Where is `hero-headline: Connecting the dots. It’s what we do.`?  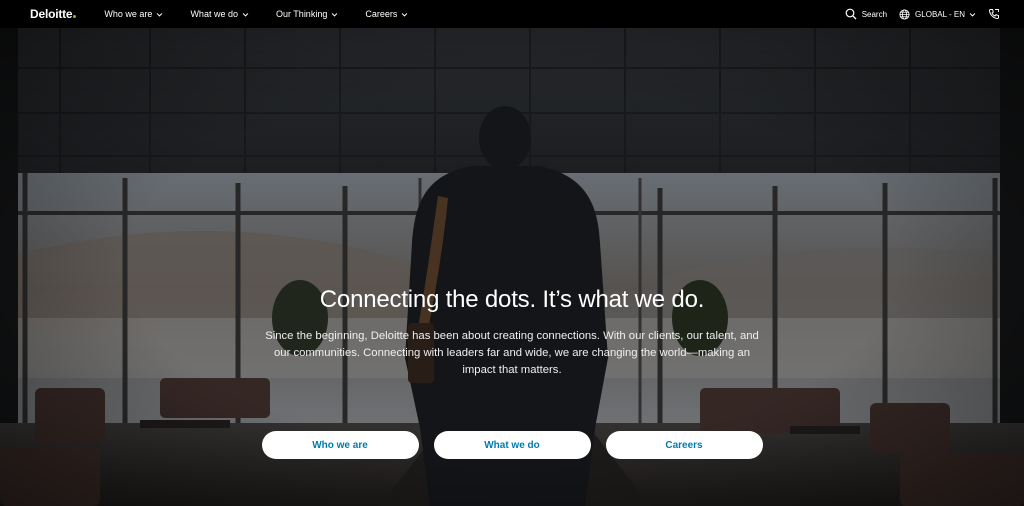
hero-headline: Connecting the dots. It’s what we do. is located at coordinates (512, 299).